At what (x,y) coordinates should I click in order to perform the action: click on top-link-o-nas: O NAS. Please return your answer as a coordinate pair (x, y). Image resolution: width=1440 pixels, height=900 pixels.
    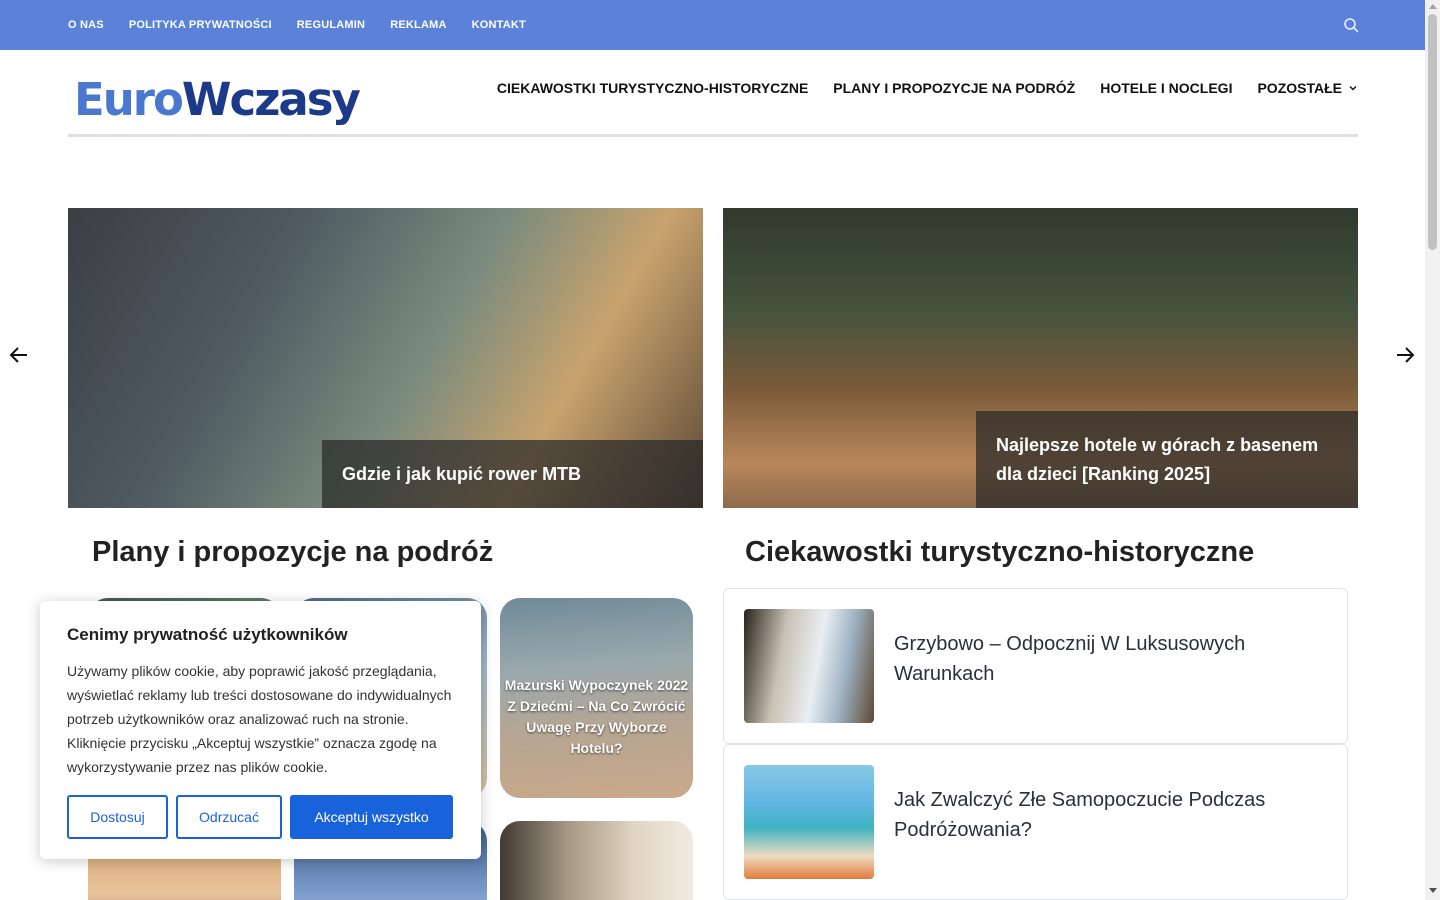
    Looking at the image, I should click on (86, 25).